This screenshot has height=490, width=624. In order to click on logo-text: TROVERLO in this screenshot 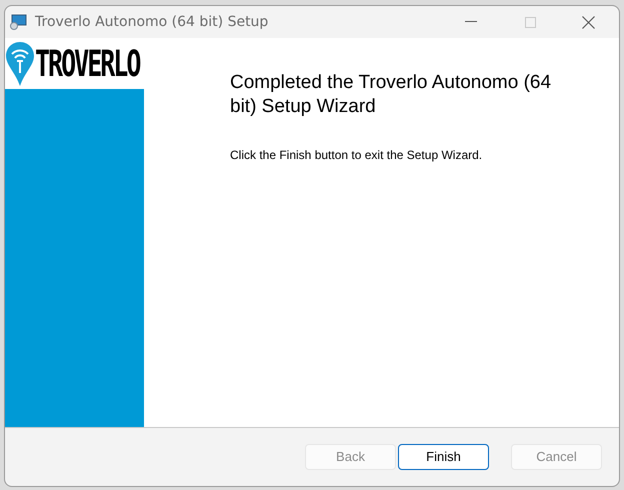, I will do `click(87, 63)`.